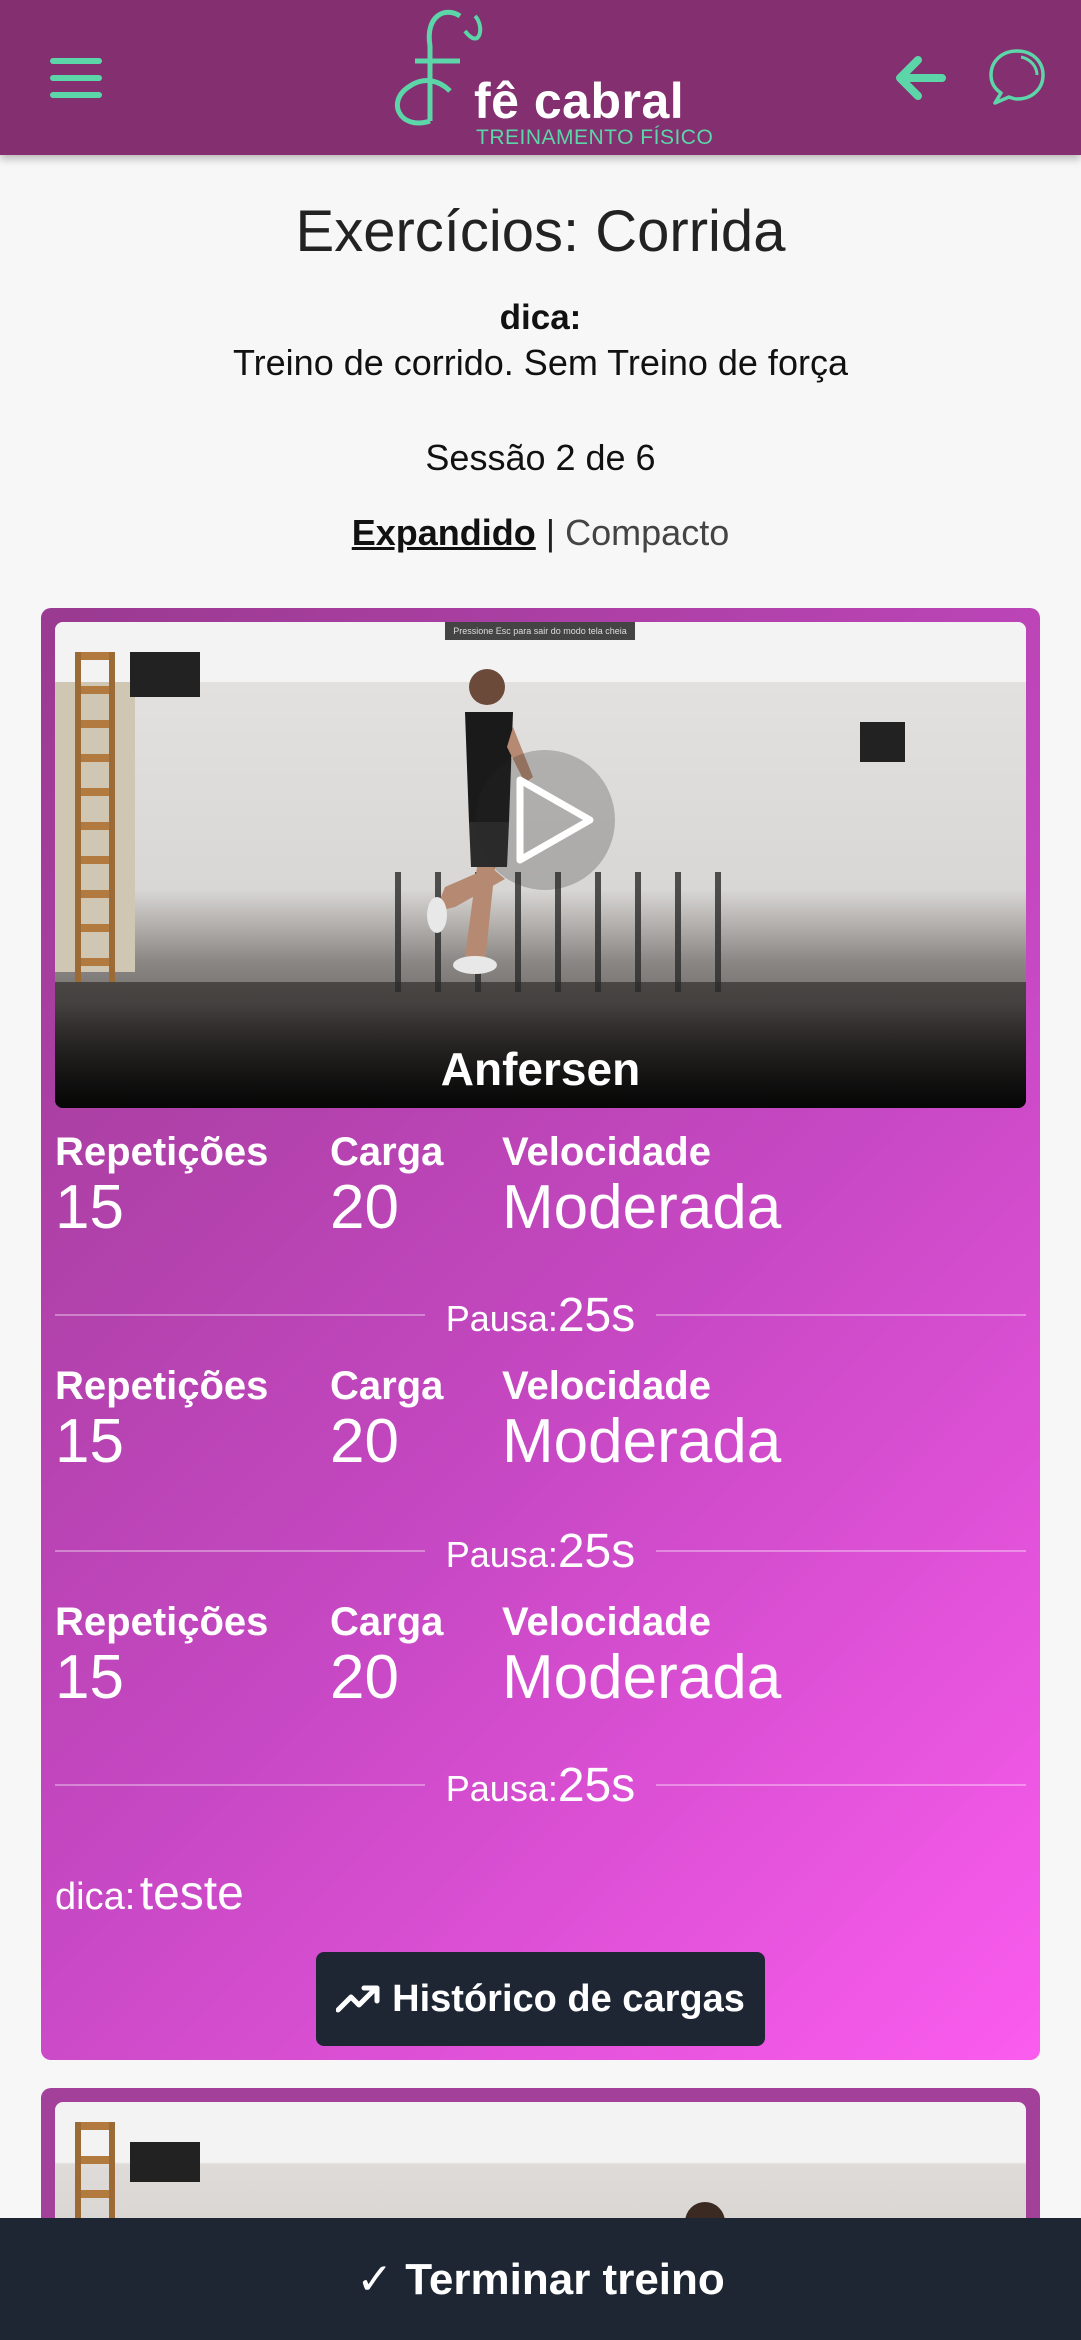  Describe the element at coordinates (1017, 77) in the screenshot. I see `chat-bubble-icon` at that location.